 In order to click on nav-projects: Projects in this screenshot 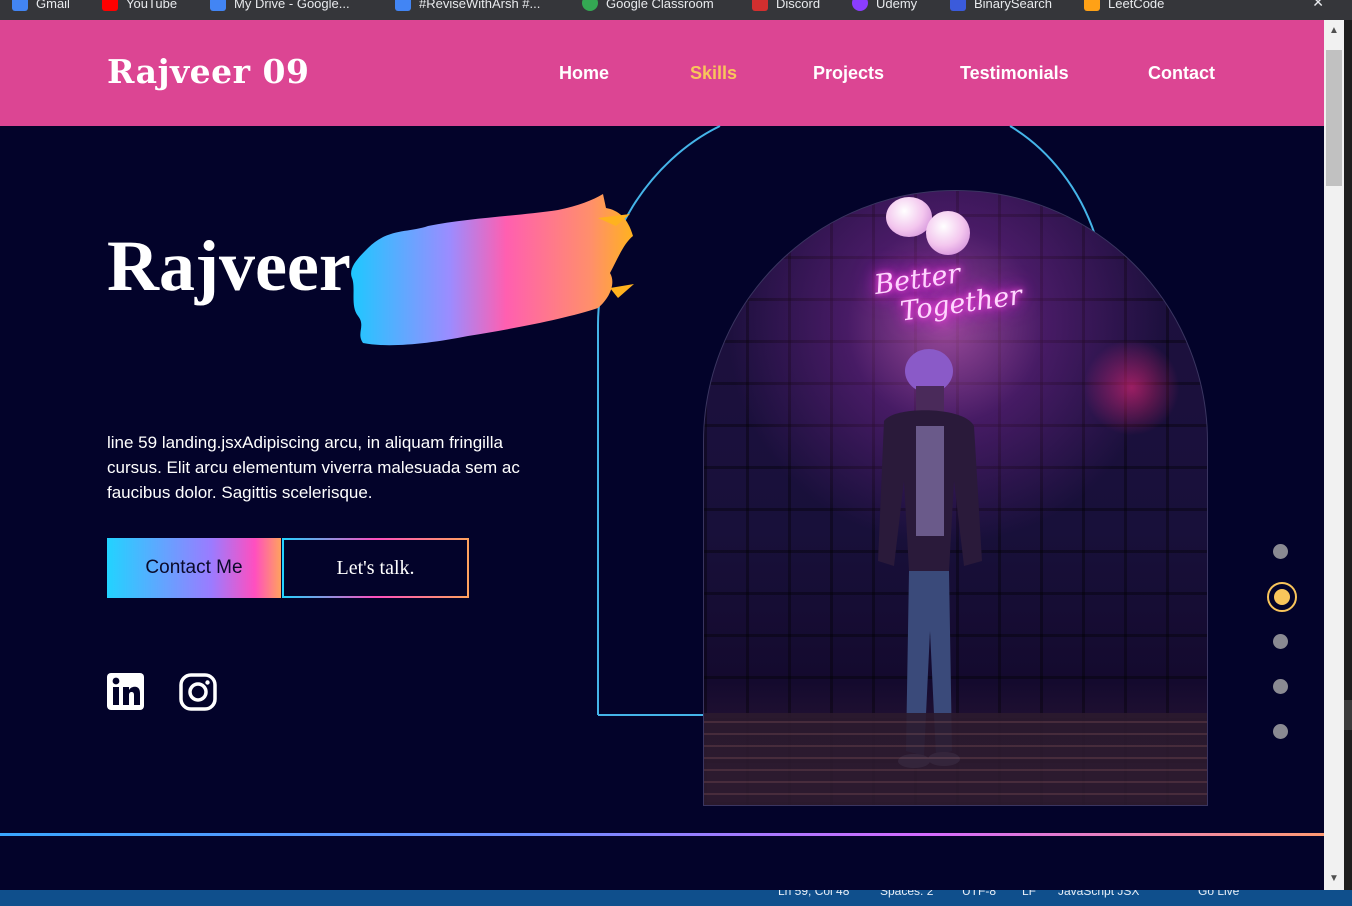, I will do `click(848, 73)`.